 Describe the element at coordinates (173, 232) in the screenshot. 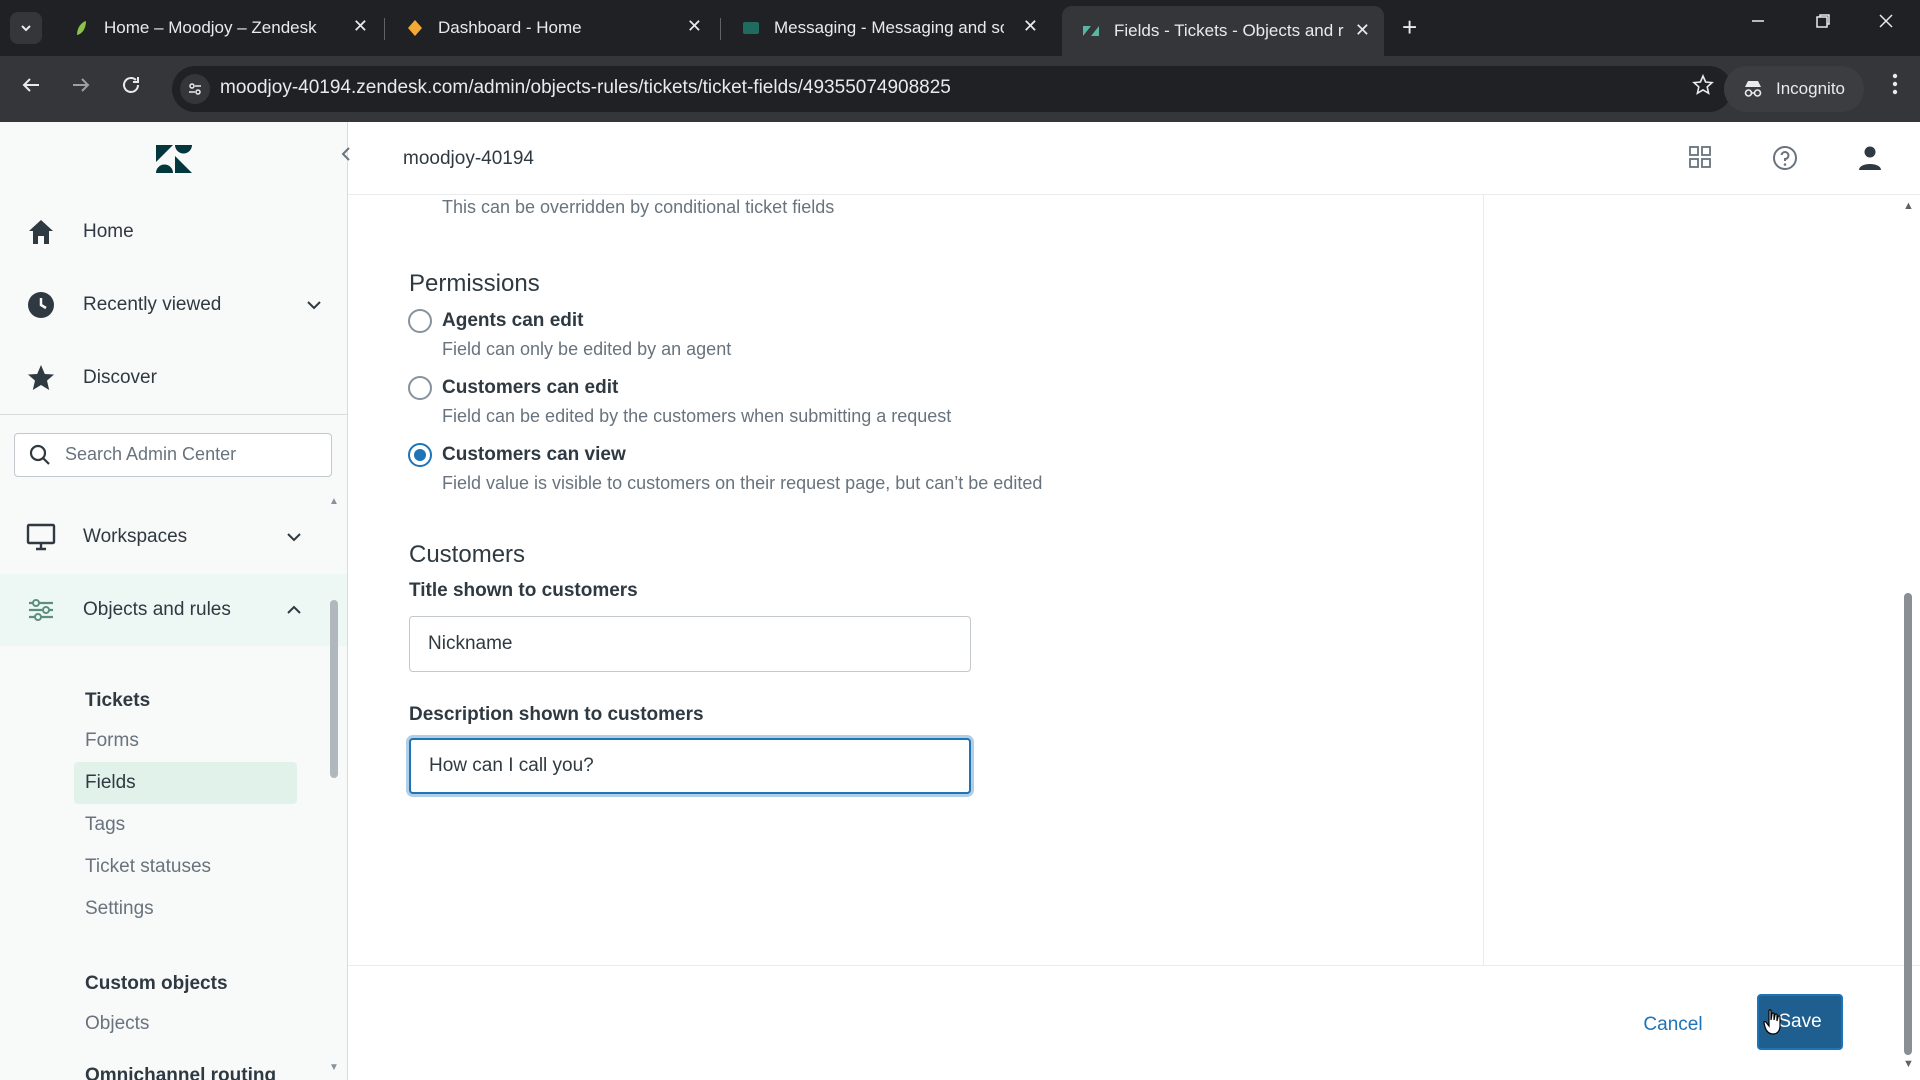

I see `sidebar-item-home: Home` at that location.